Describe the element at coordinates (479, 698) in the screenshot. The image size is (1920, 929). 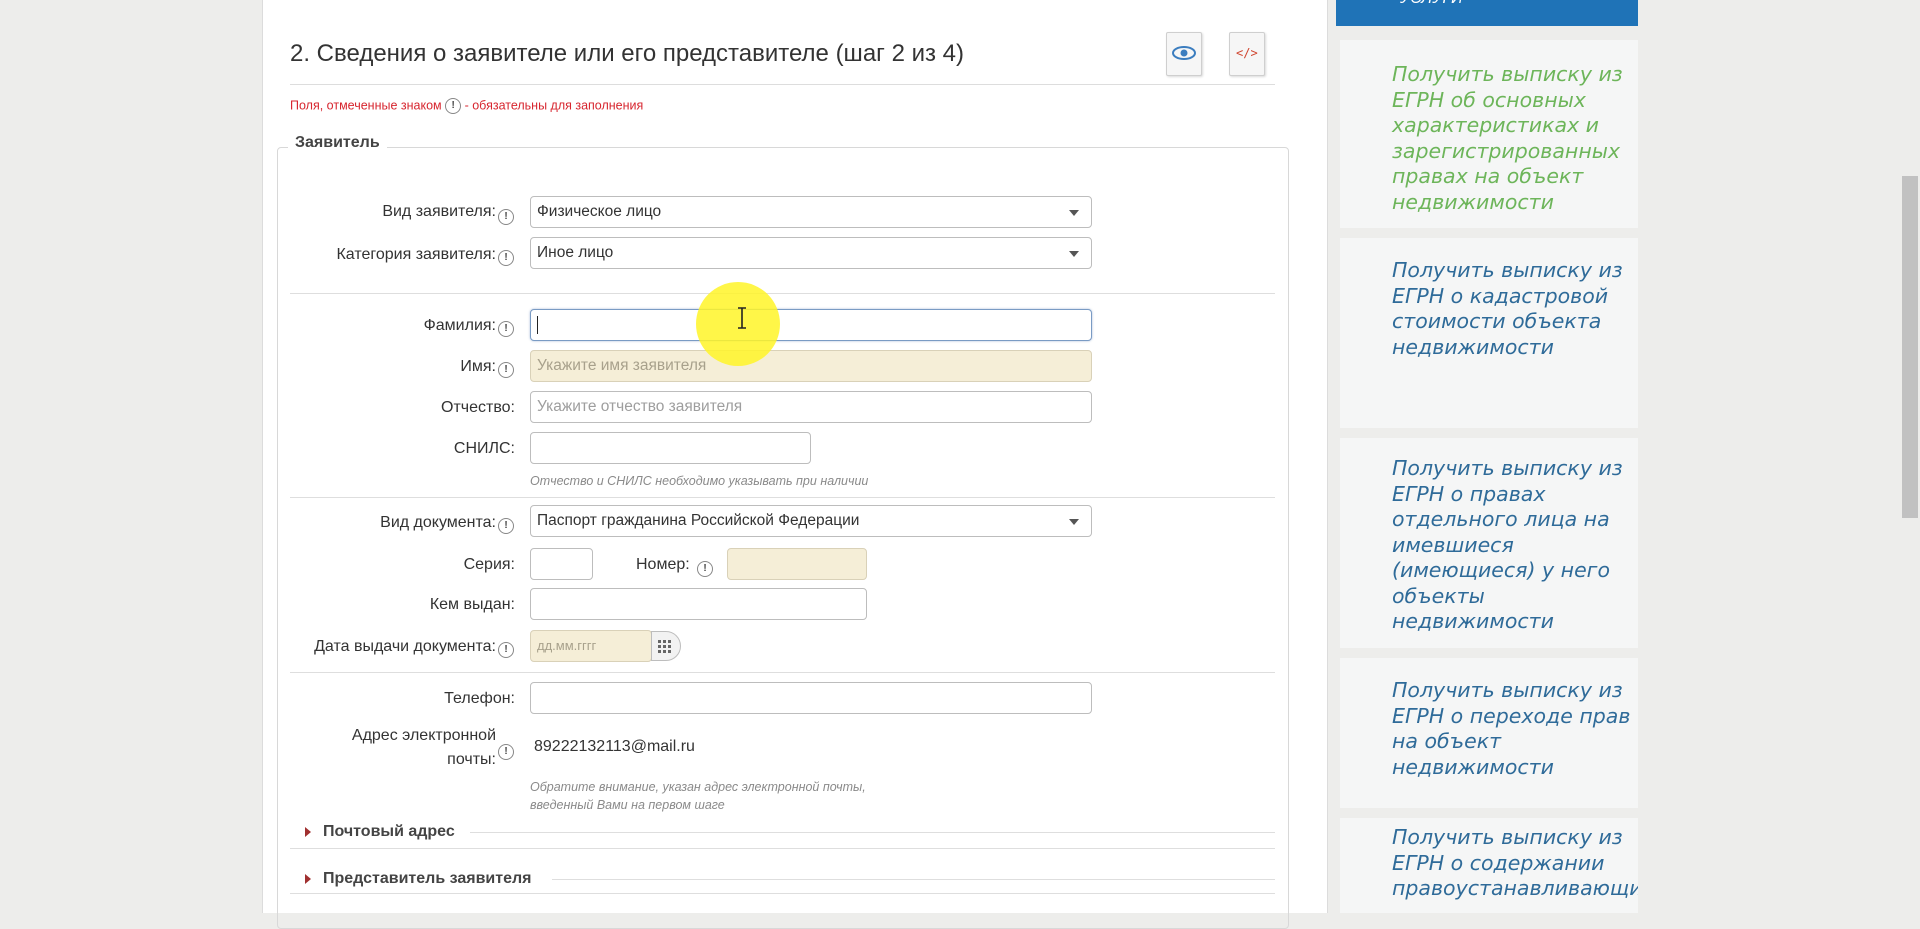
I see `phone-label: Телефон:` at that location.